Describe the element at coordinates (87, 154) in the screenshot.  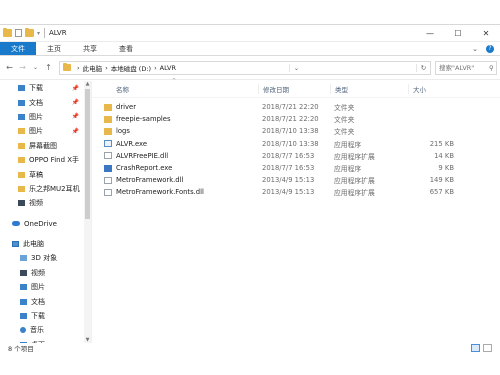
I see `scrollbar-thumb` at that location.